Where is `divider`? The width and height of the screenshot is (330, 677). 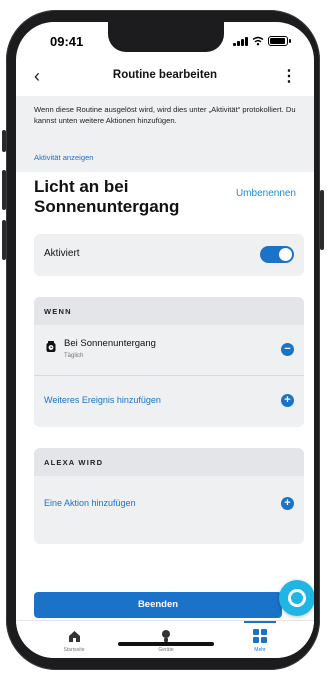
divider is located at coordinates (169, 375).